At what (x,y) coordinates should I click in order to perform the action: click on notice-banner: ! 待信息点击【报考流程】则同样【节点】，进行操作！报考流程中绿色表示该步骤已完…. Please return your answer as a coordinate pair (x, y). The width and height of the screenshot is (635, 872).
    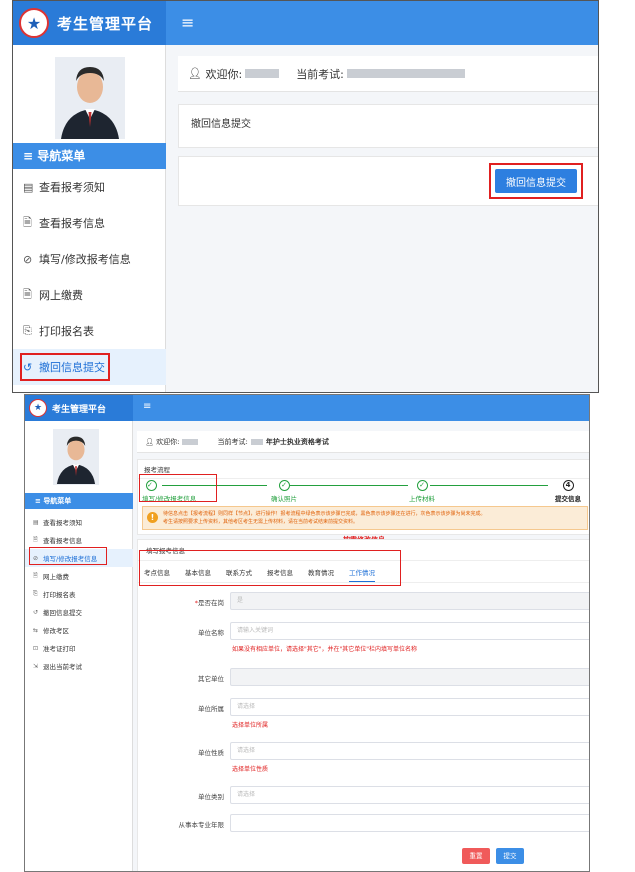
    Looking at the image, I should click on (365, 518).